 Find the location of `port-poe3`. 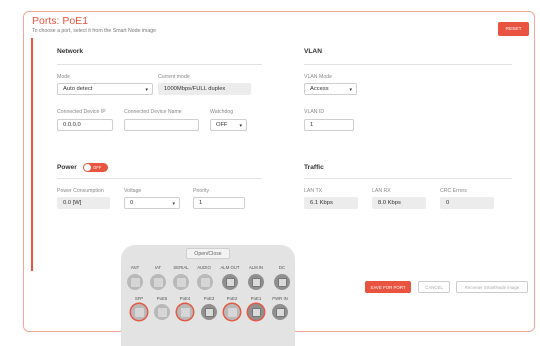

port-poe3 is located at coordinates (209, 312).